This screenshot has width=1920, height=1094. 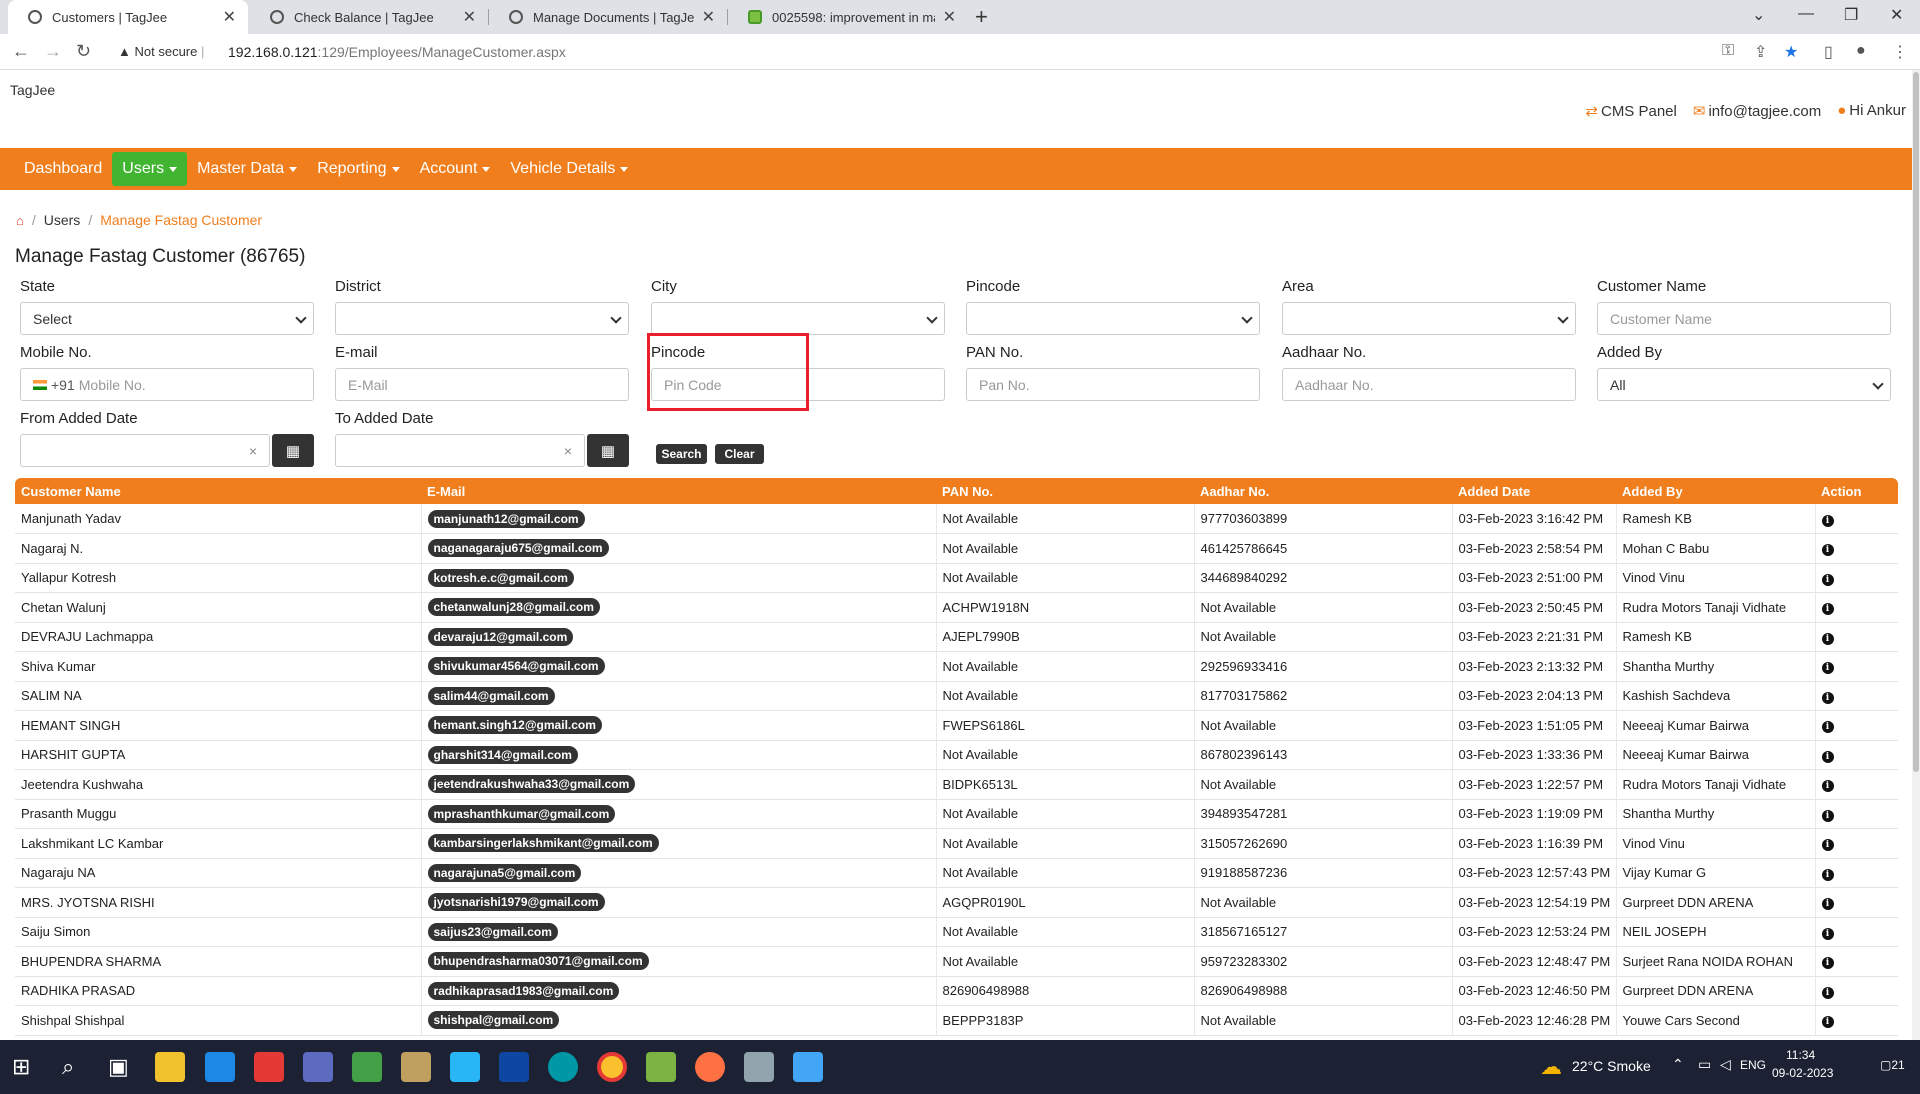 I want to click on side-panel-icon: ▯, so click(x=1828, y=52).